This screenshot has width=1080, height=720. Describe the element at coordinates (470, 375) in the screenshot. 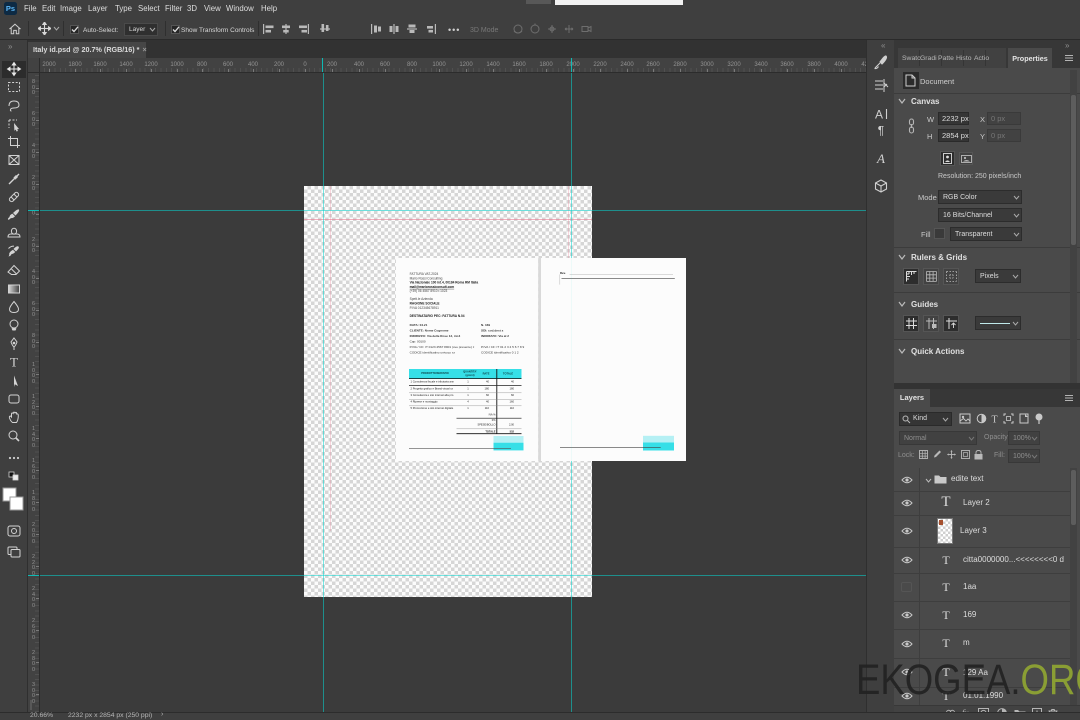

I see `svg-text: (giorni)` at that location.